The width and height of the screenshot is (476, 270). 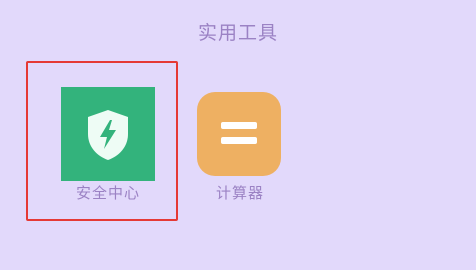 I want to click on security-center-label: 安全中心, so click(x=107, y=193).